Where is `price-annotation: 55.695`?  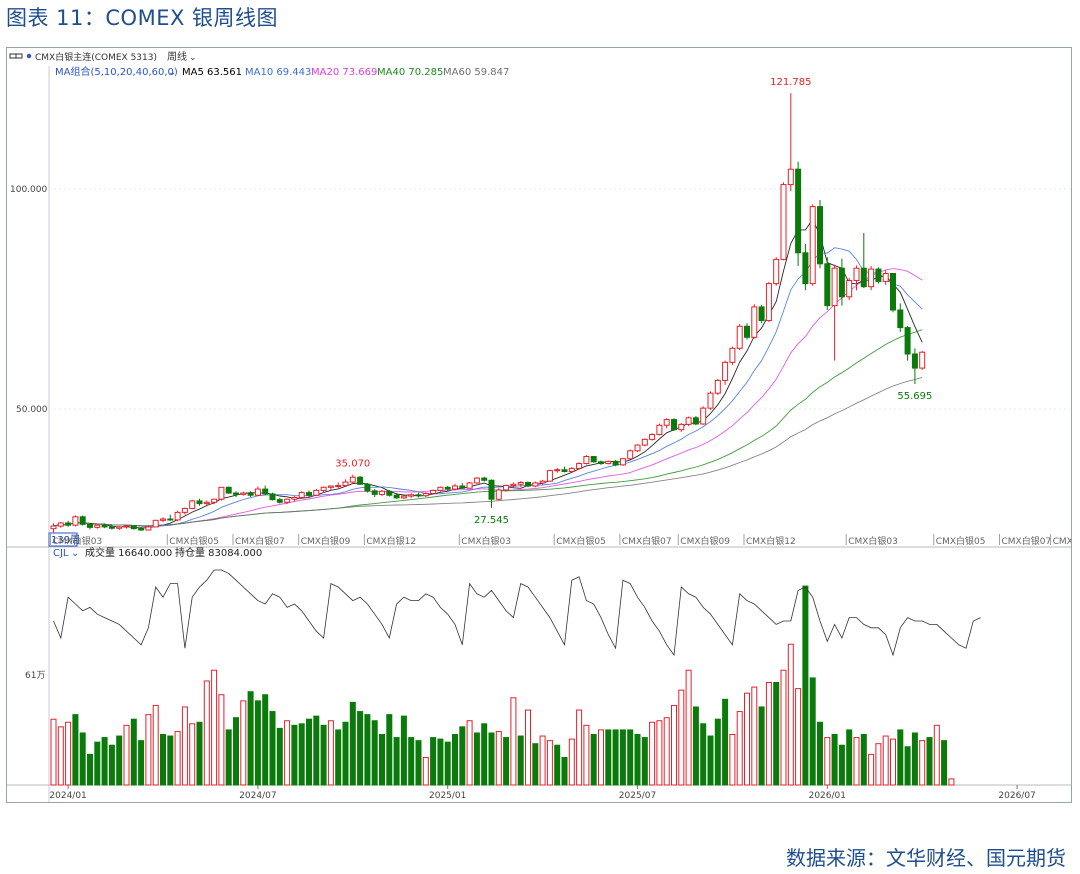
price-annotation: 55.695 is located at coordinates (914, 396).